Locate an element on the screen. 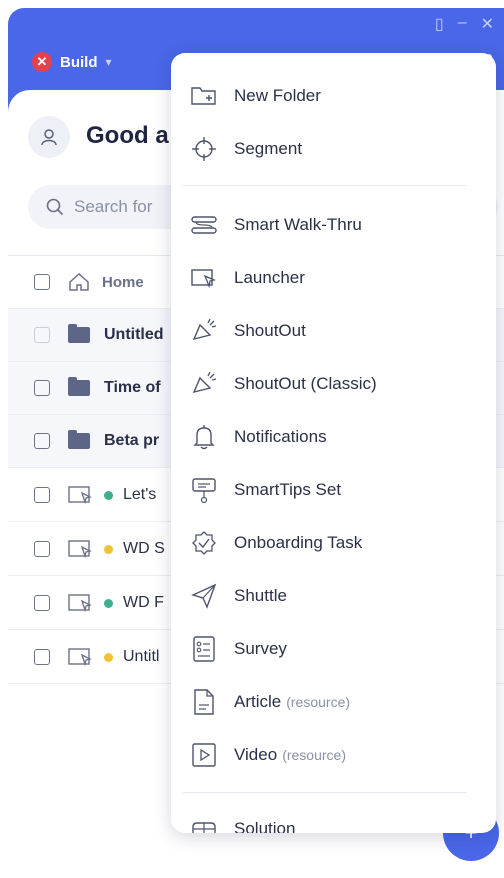 The image size is (504, 878). greeting: Good a is located at coordinates (127, 135).